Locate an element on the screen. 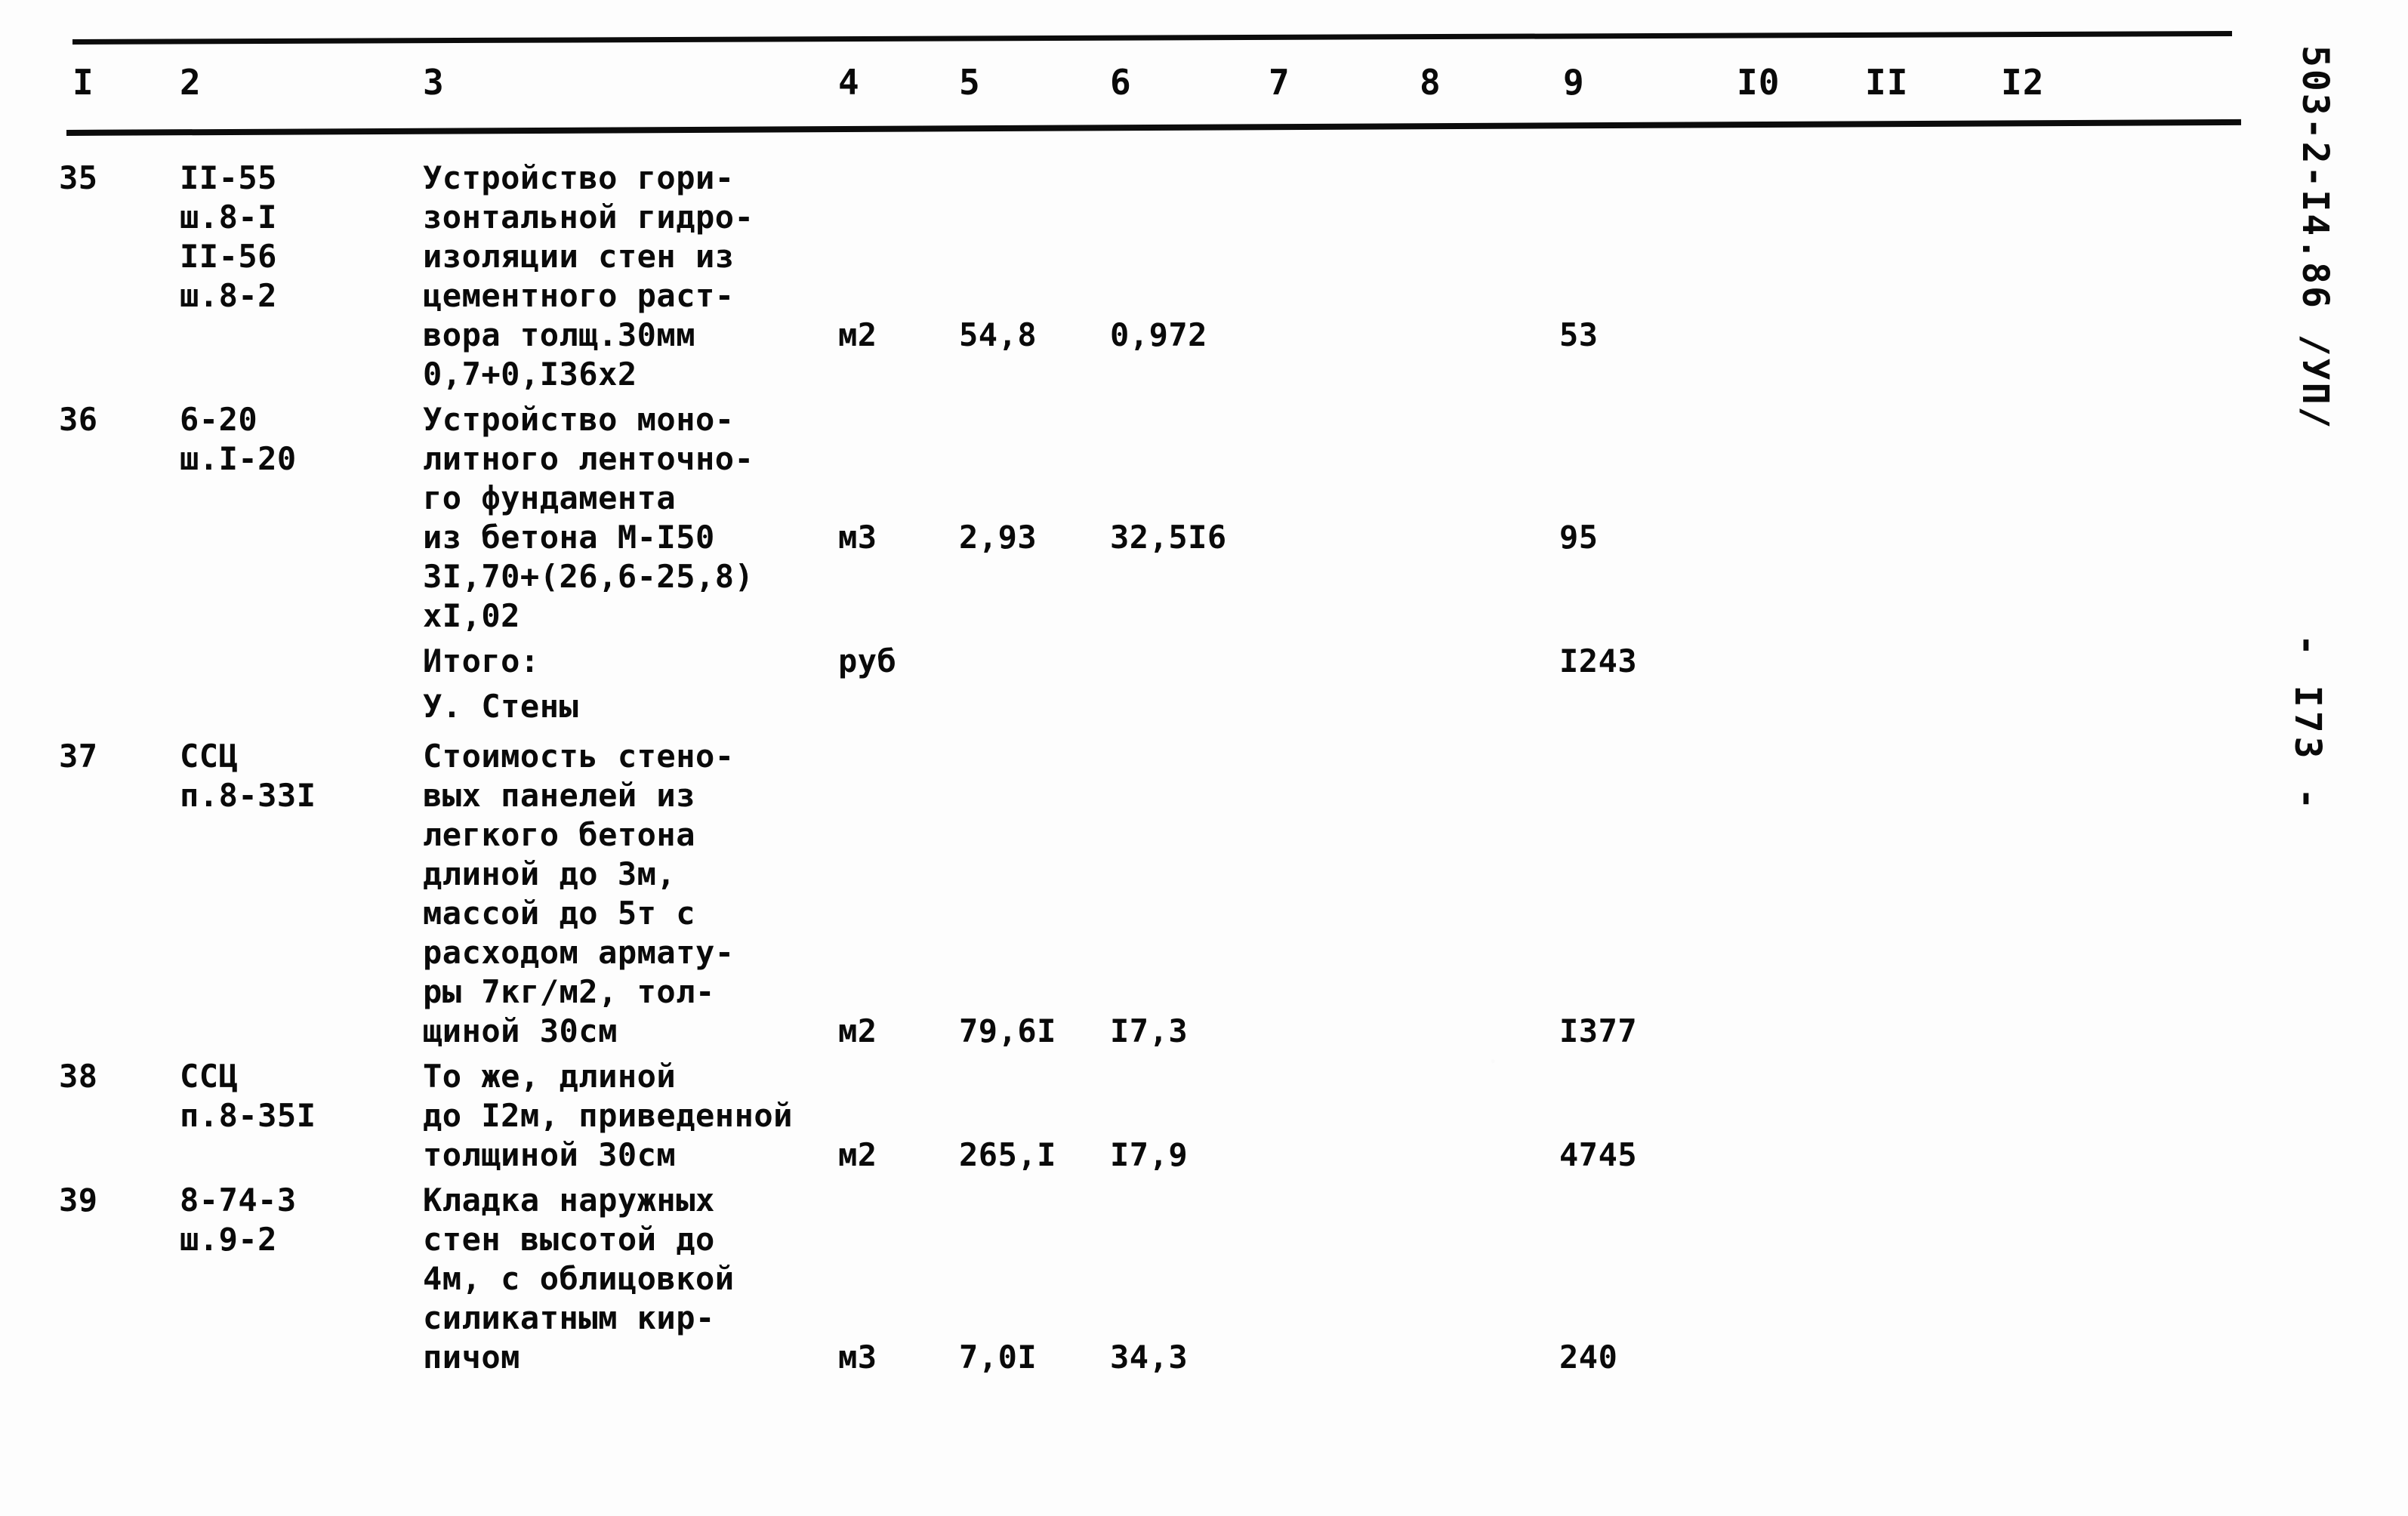 The width and height of the screenshot is (2408, 1516). column-header-1: I is located at coordinates (83, 82).